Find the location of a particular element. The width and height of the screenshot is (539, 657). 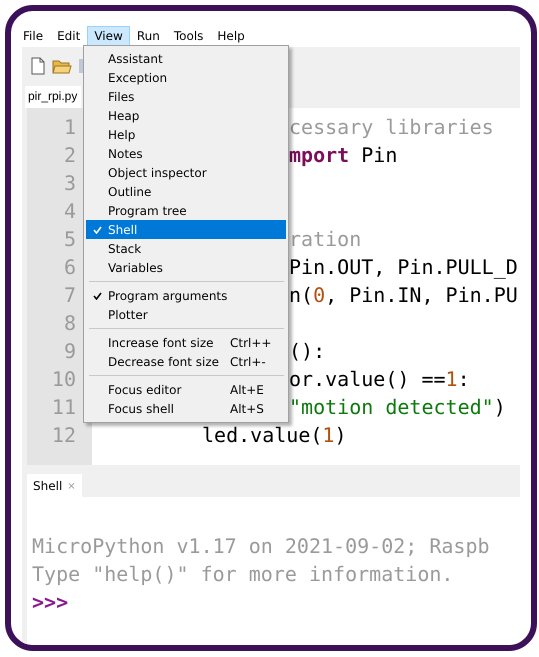

code-line: "motion detected") is located at coordinates (397, 407).